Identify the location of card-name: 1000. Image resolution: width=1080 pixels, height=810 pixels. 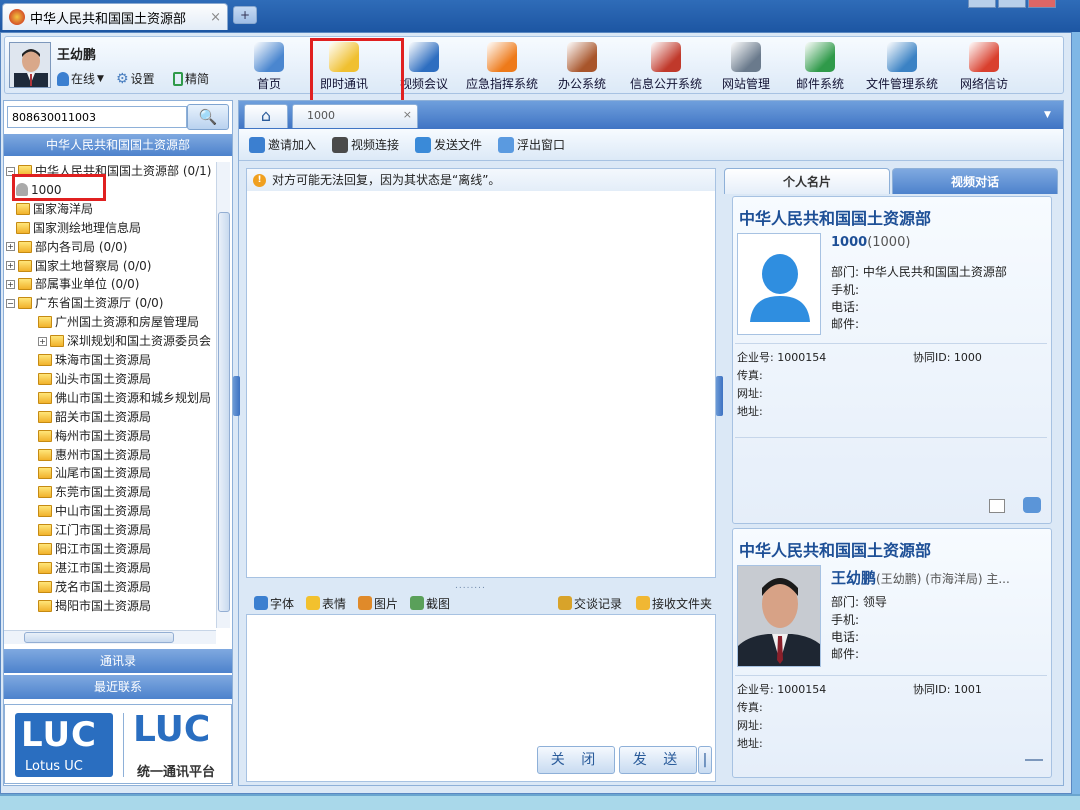
(849, 242).